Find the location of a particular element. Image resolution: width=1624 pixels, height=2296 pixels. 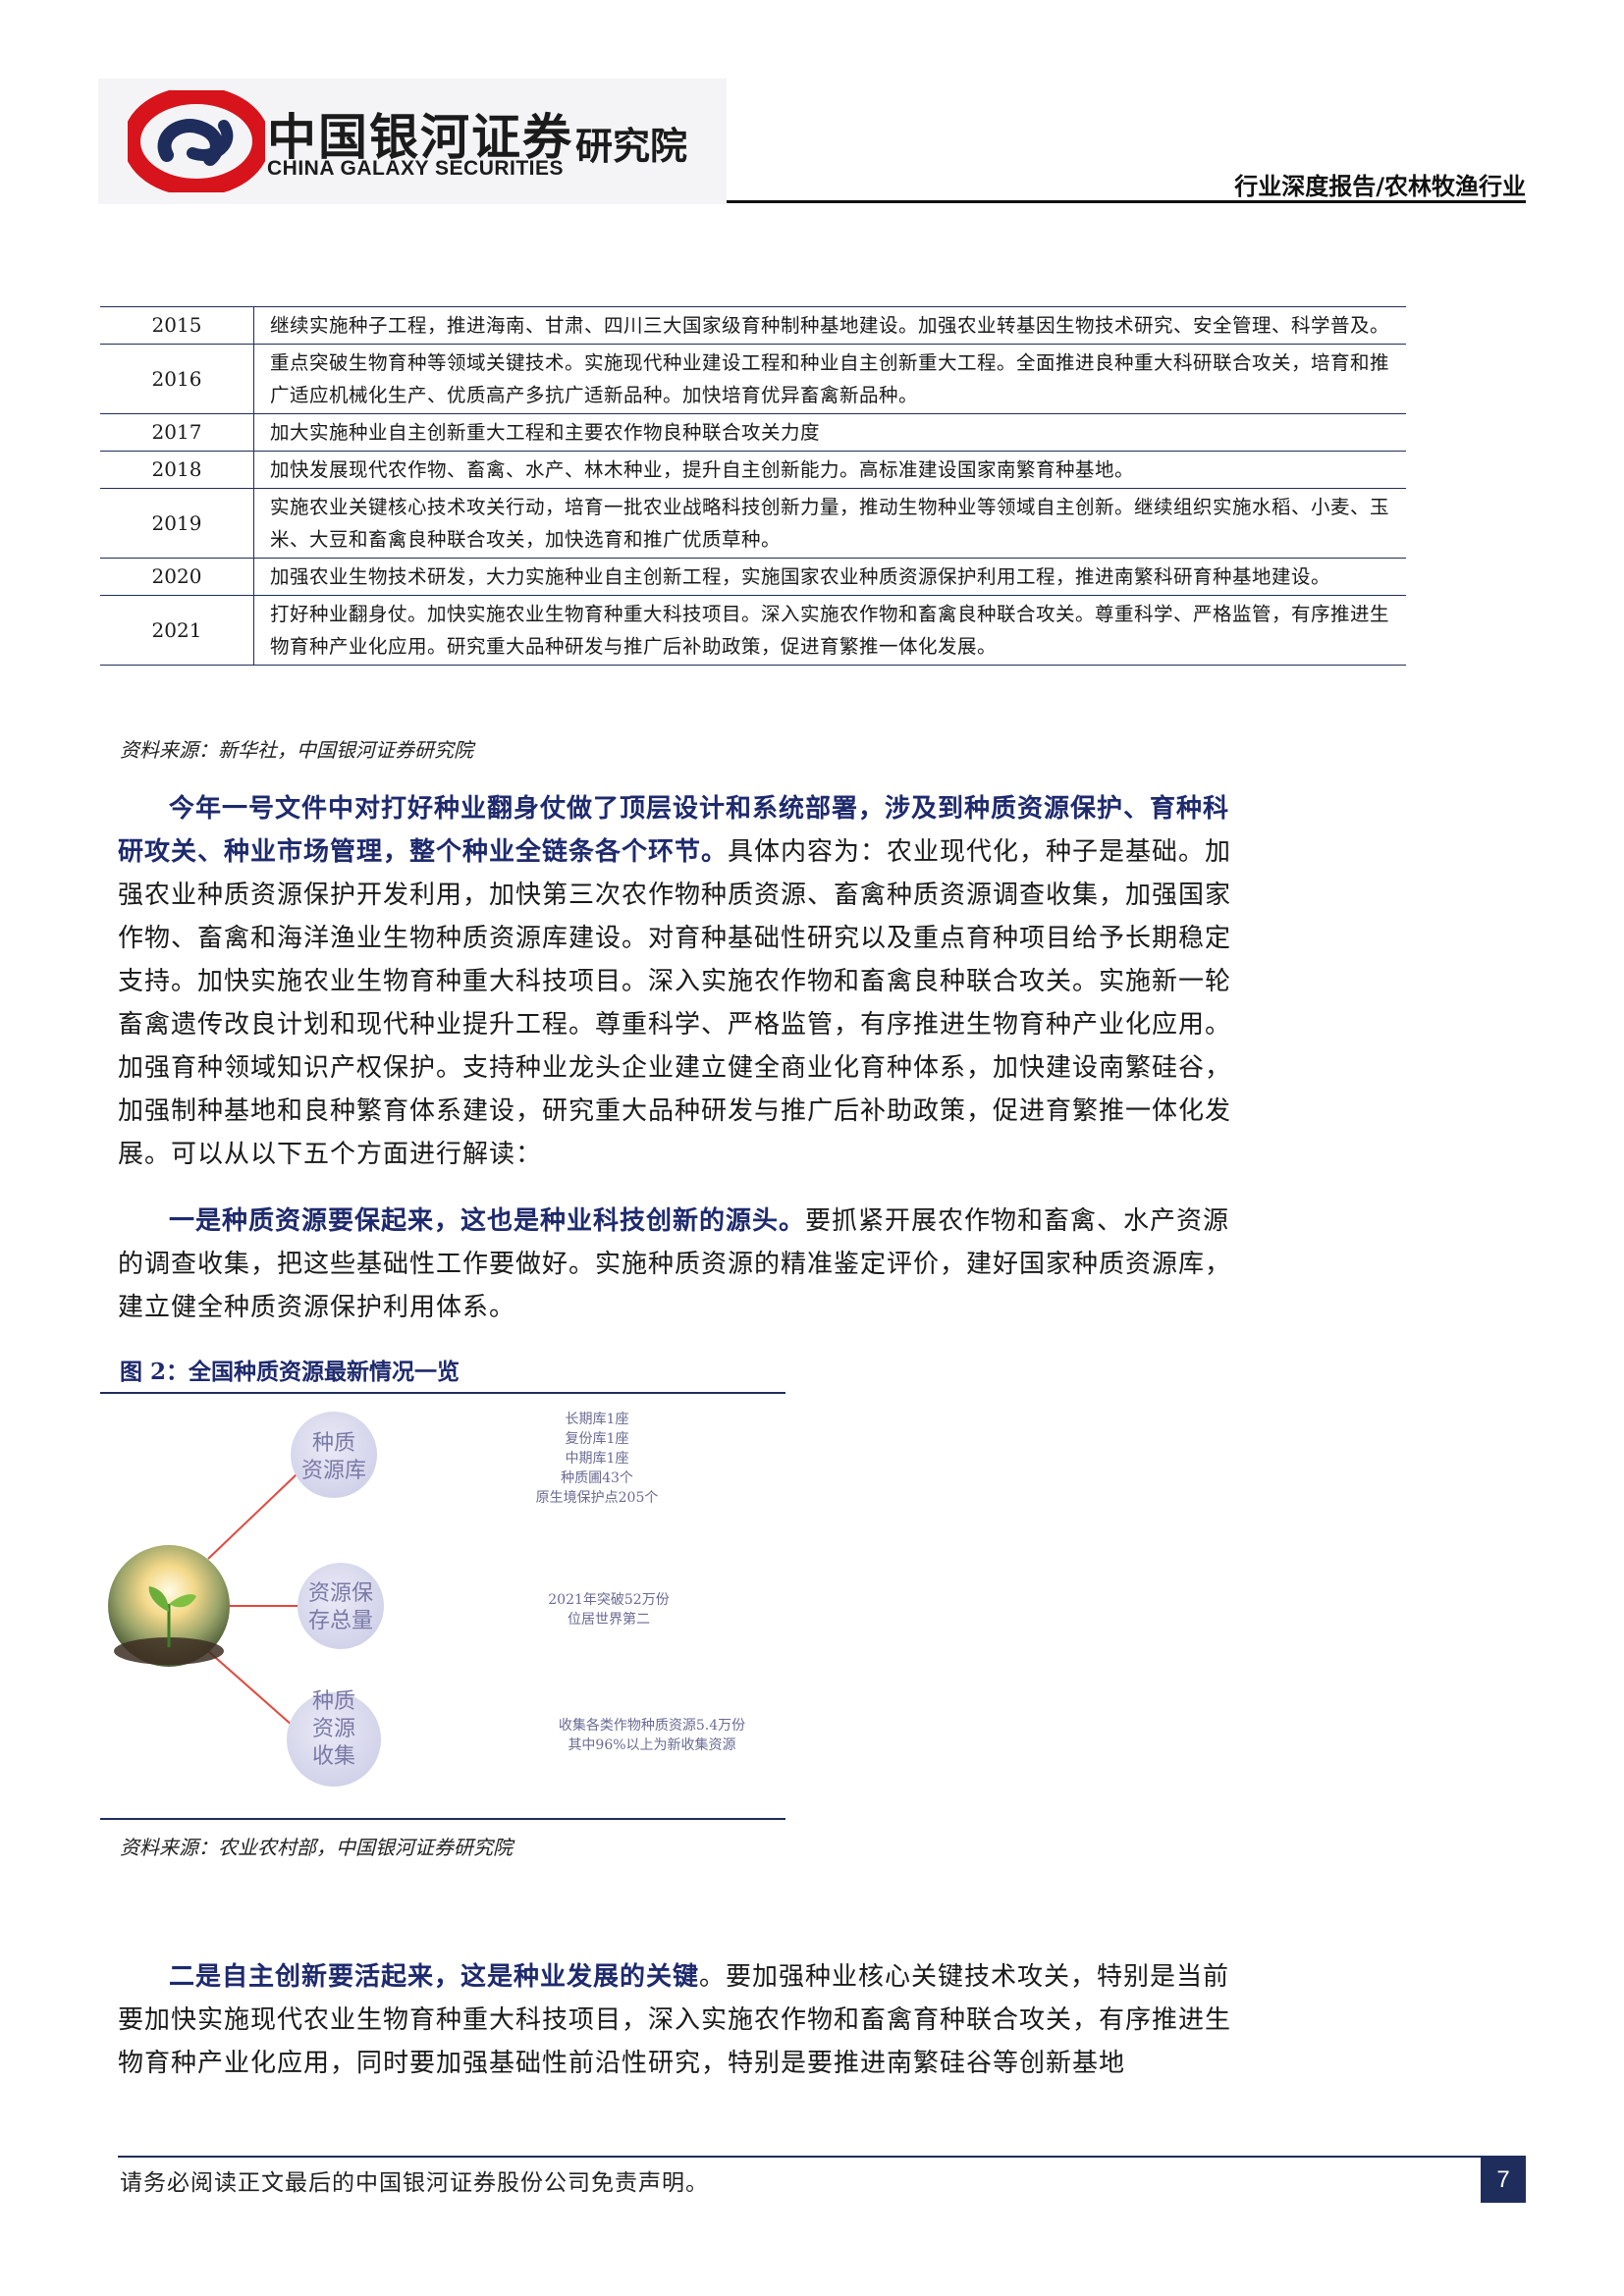

header-divider is located at coordinates (1126, 201).